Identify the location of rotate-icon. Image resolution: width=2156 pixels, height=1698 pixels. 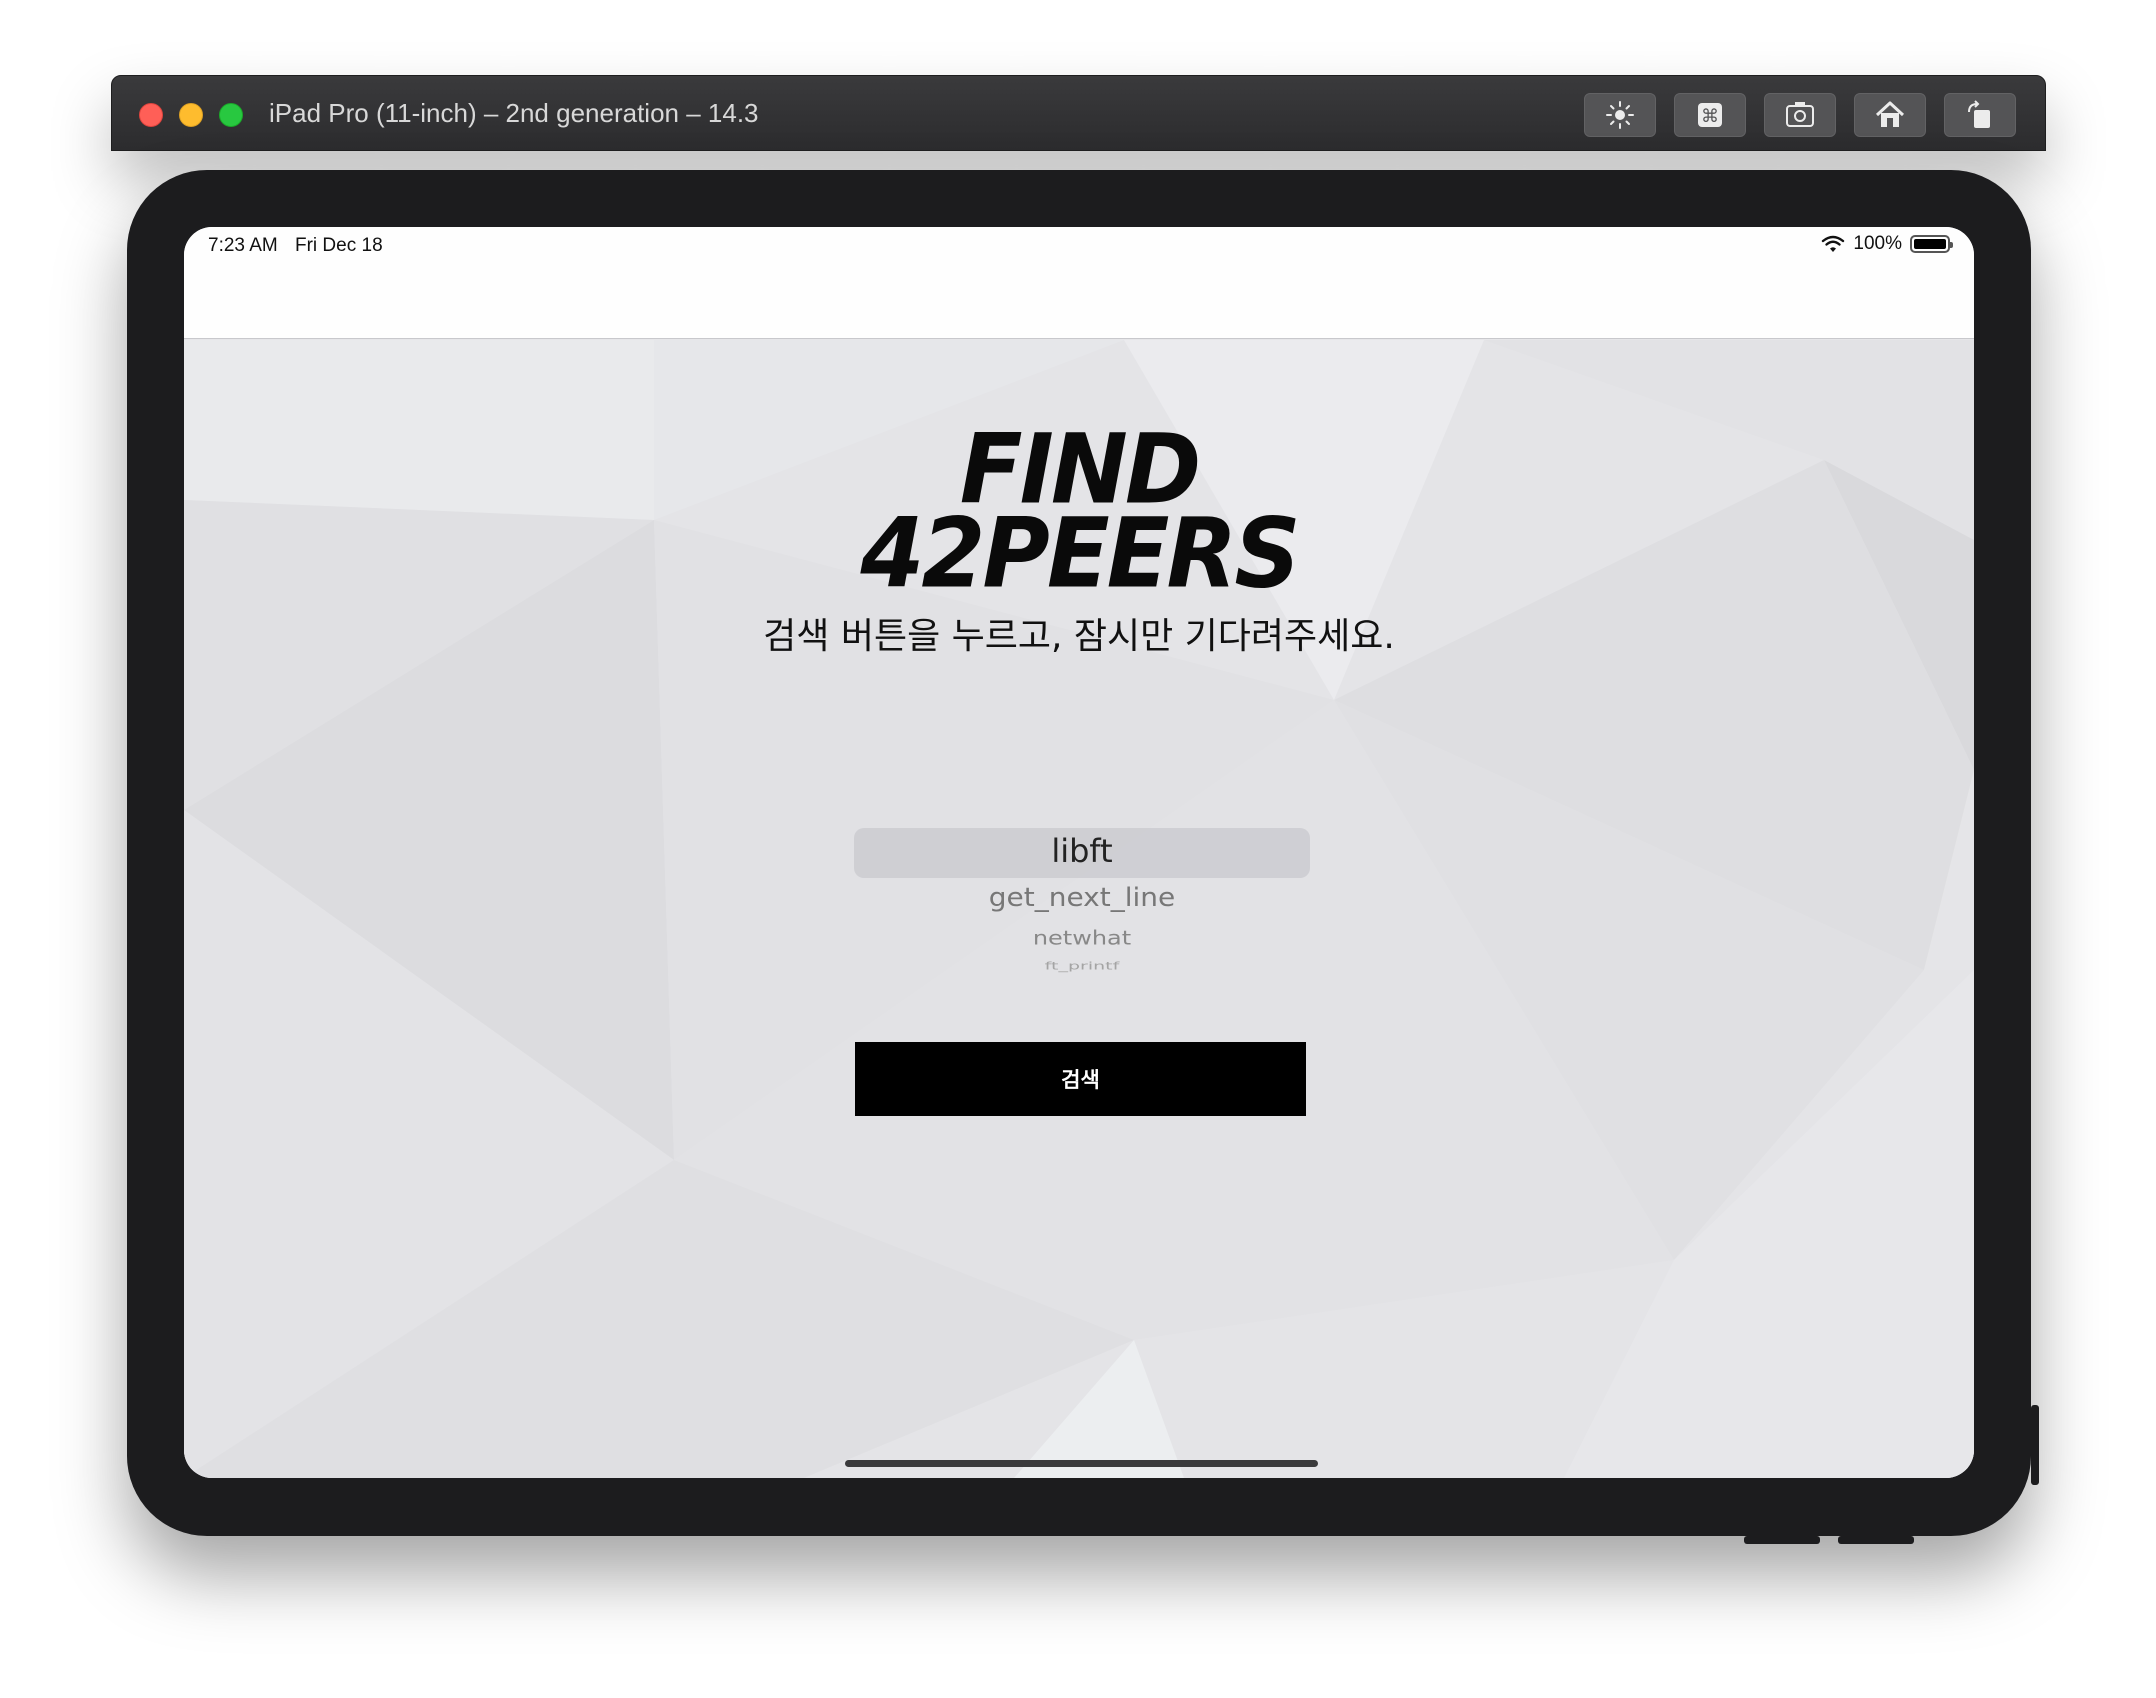
(1979, 114).